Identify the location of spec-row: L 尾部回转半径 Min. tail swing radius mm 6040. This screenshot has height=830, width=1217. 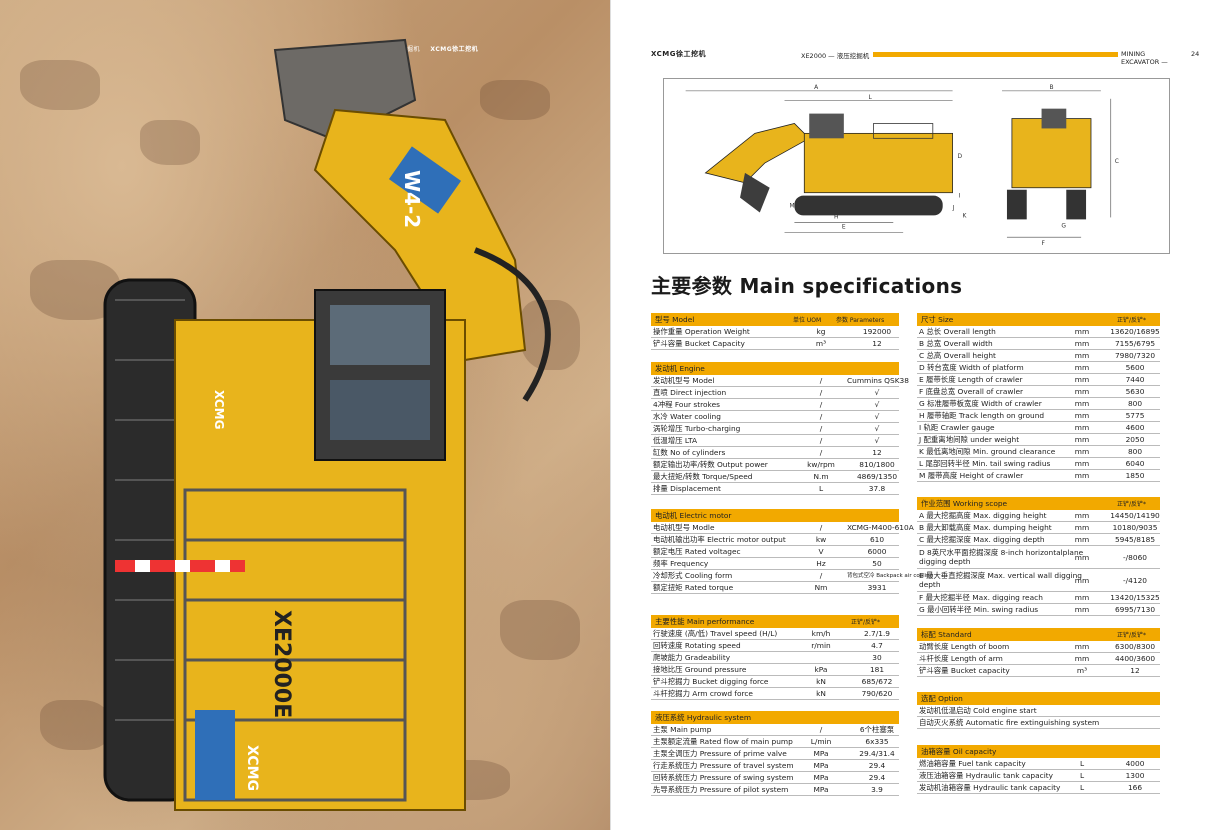
(1038, 464).